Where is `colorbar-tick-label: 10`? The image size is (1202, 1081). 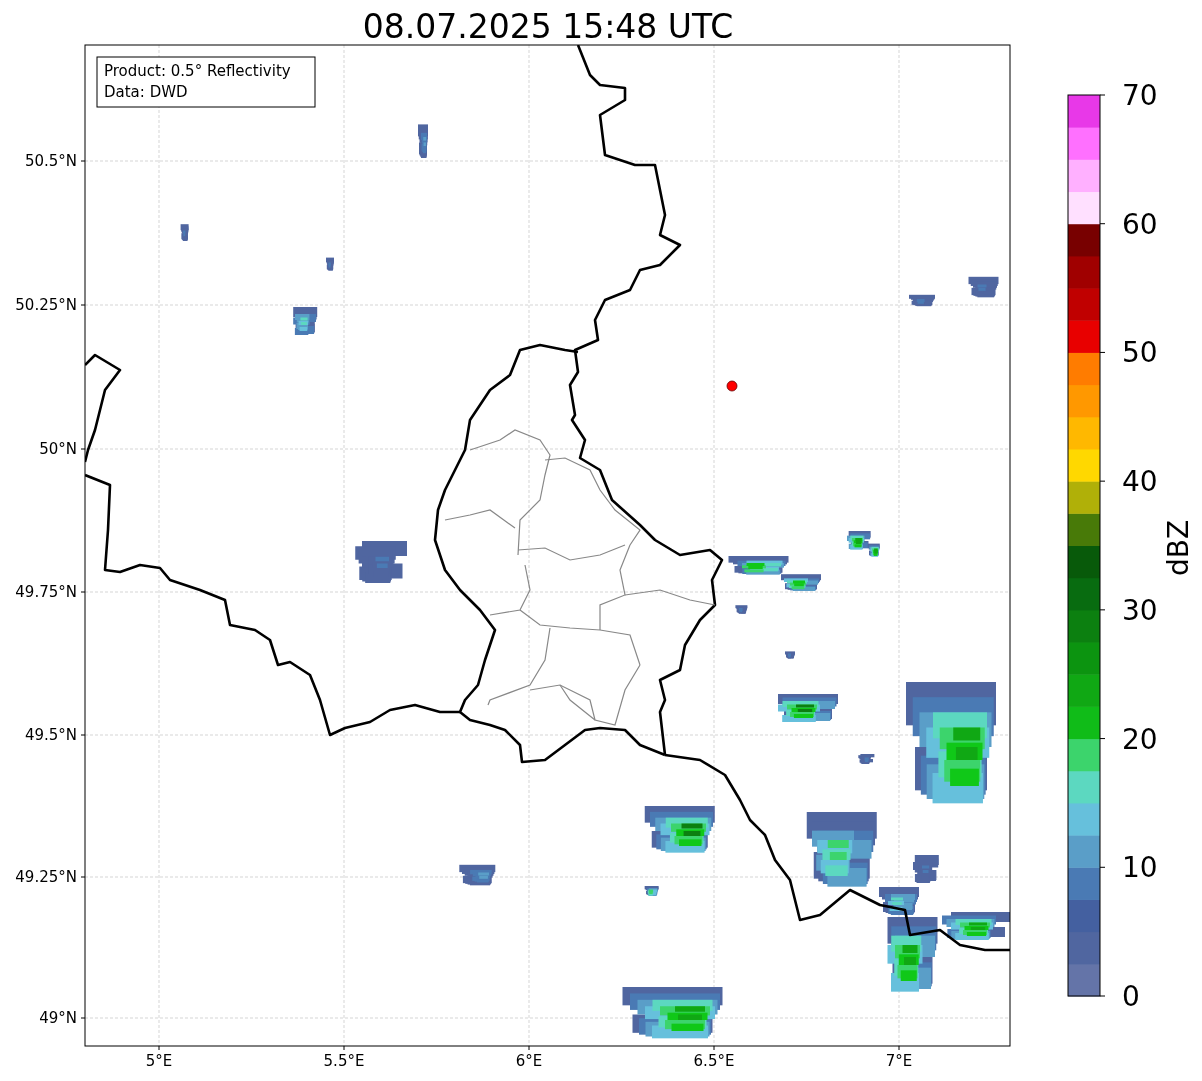 colorbar-tick-label: 10 is located at coordinates (1140, 868).